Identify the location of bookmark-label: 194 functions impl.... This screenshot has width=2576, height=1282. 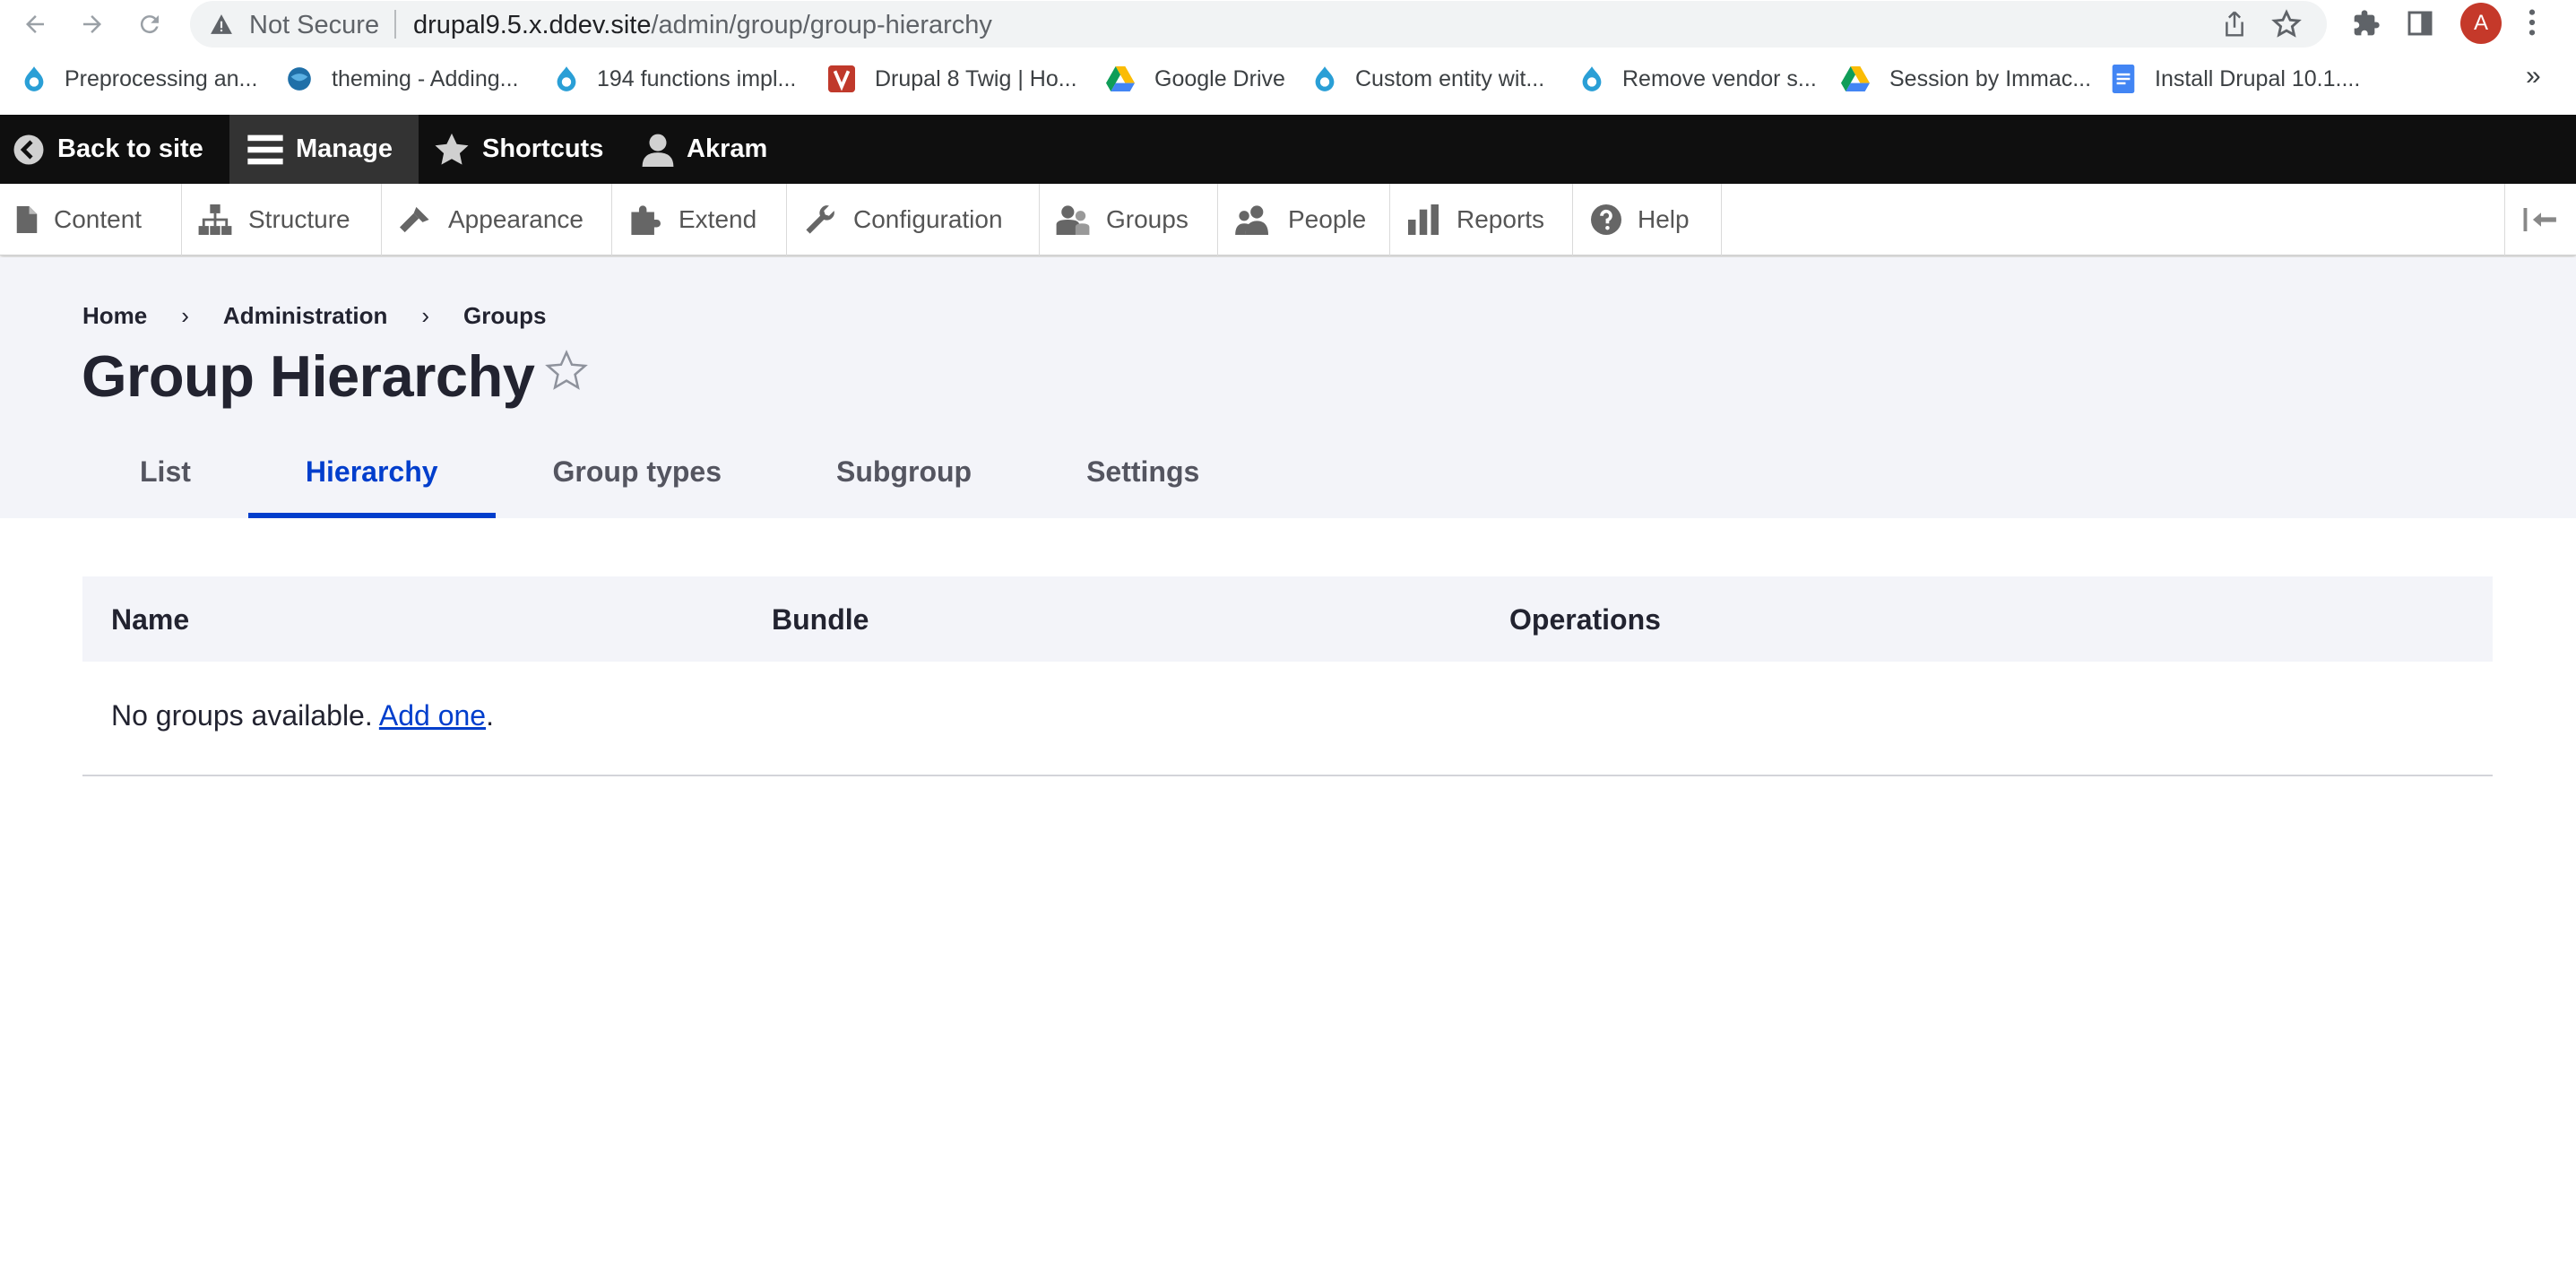
(697, 78).